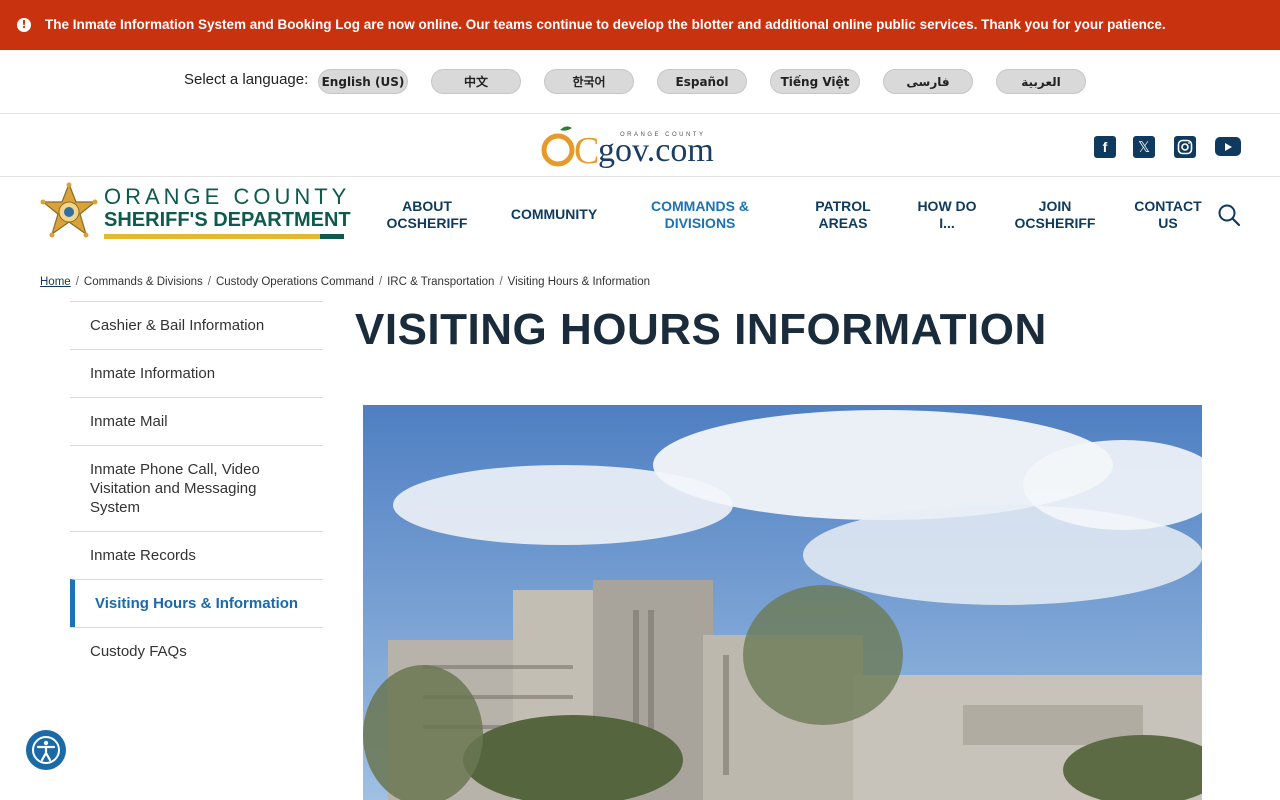 This screenshot has height=800, width=1280. I want to click on brand-line1: ORANGE COUNTY, so click(227, 196).